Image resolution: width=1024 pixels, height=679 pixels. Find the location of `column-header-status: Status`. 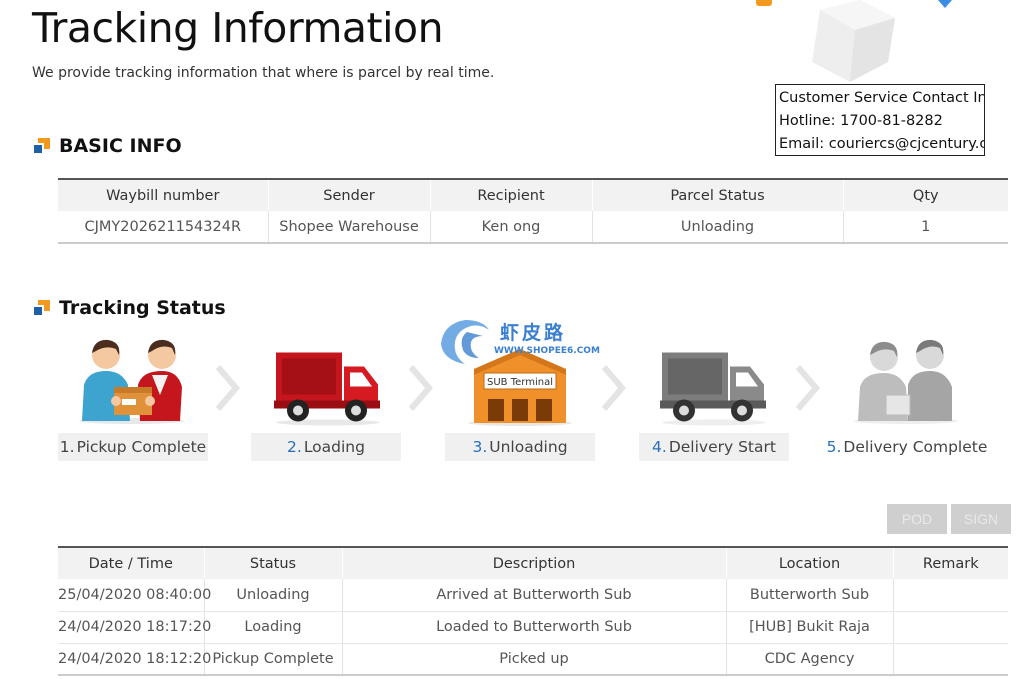

column-header-status: Status is located at coordinates (273, 562).